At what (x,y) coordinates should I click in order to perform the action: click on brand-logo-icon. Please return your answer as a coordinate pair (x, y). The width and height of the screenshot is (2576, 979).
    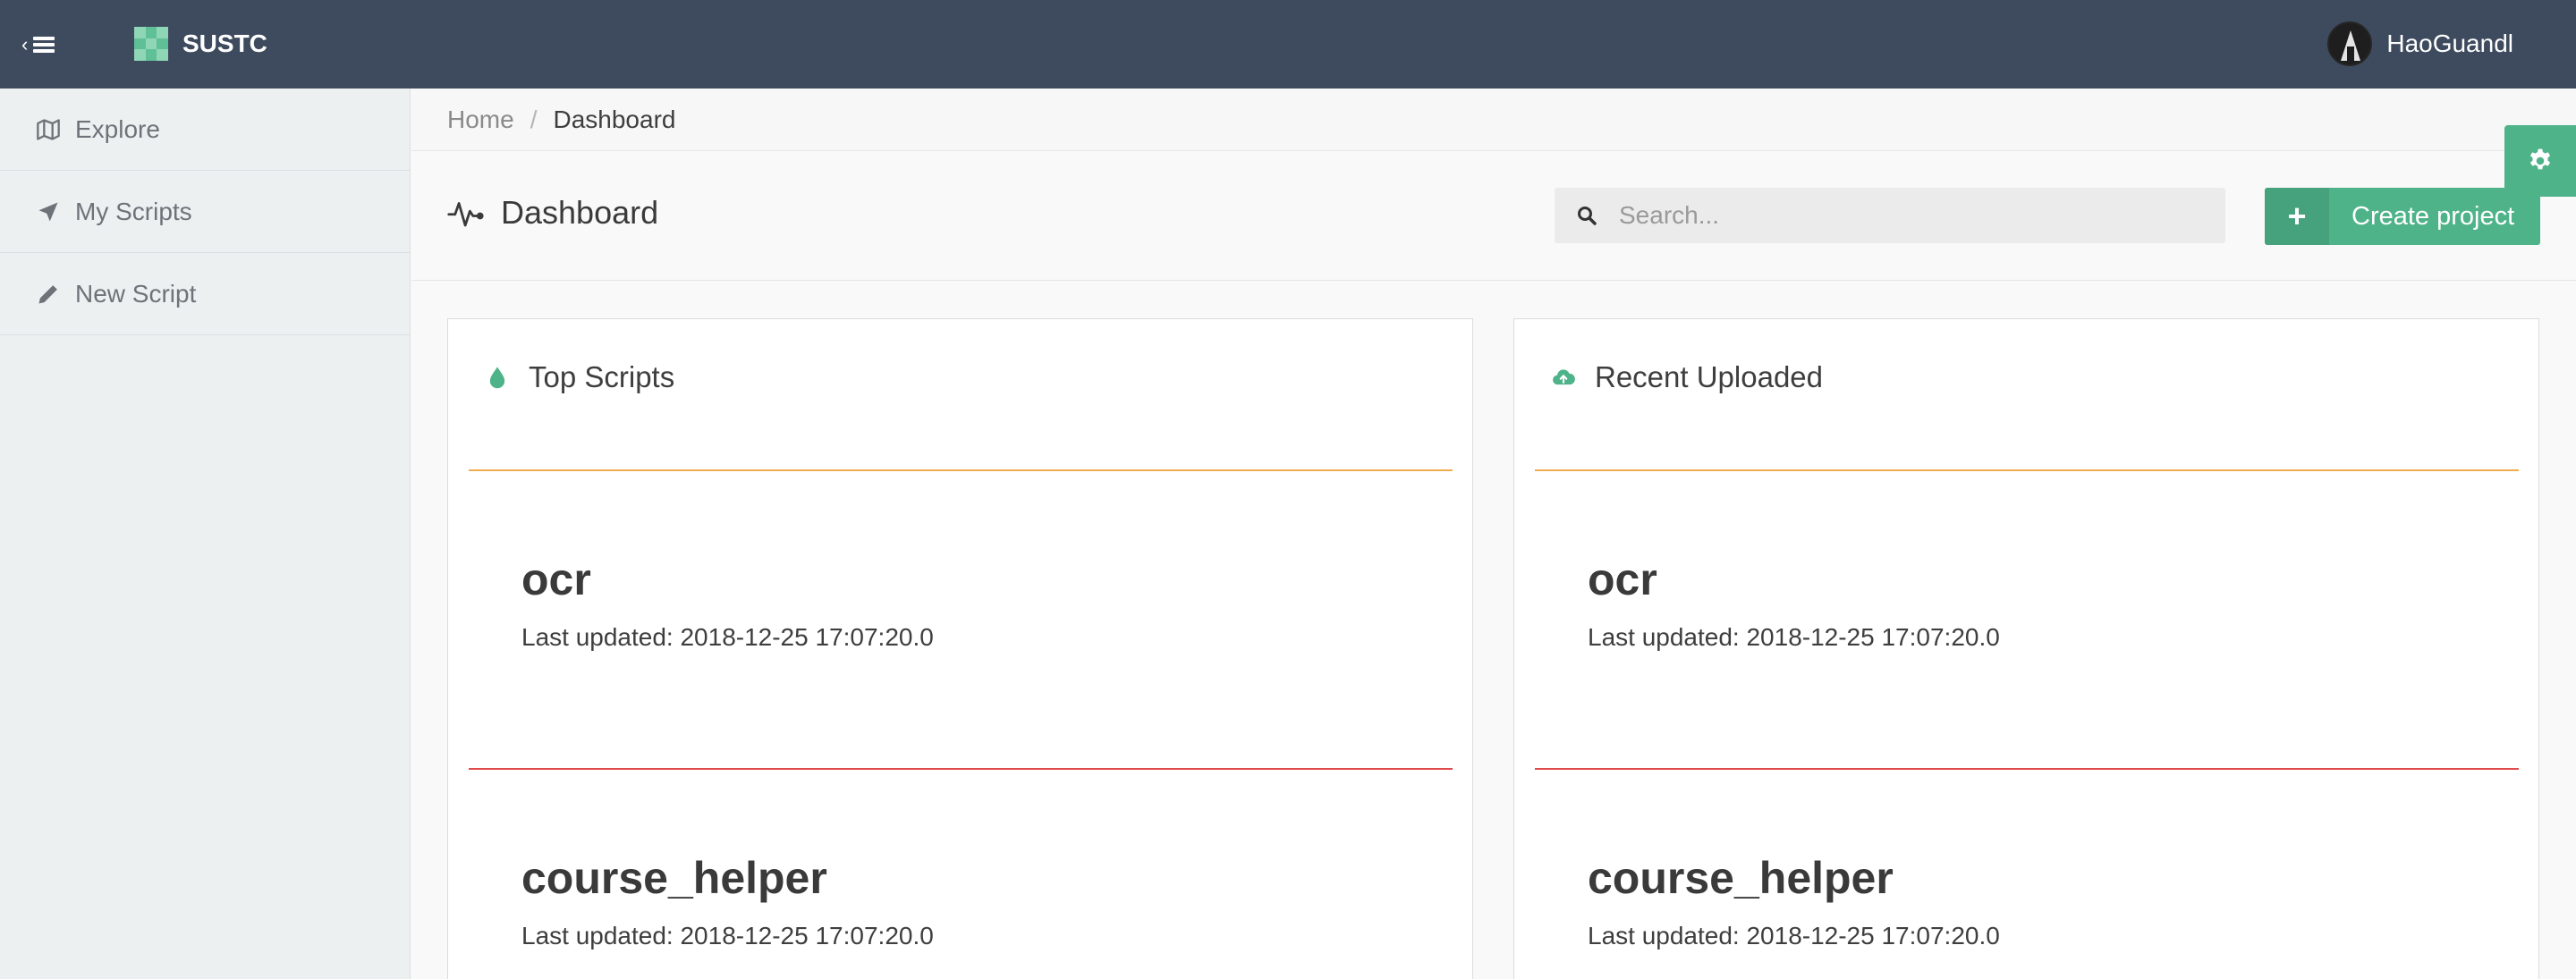
    Looking at the image, I should click on (151, 44).